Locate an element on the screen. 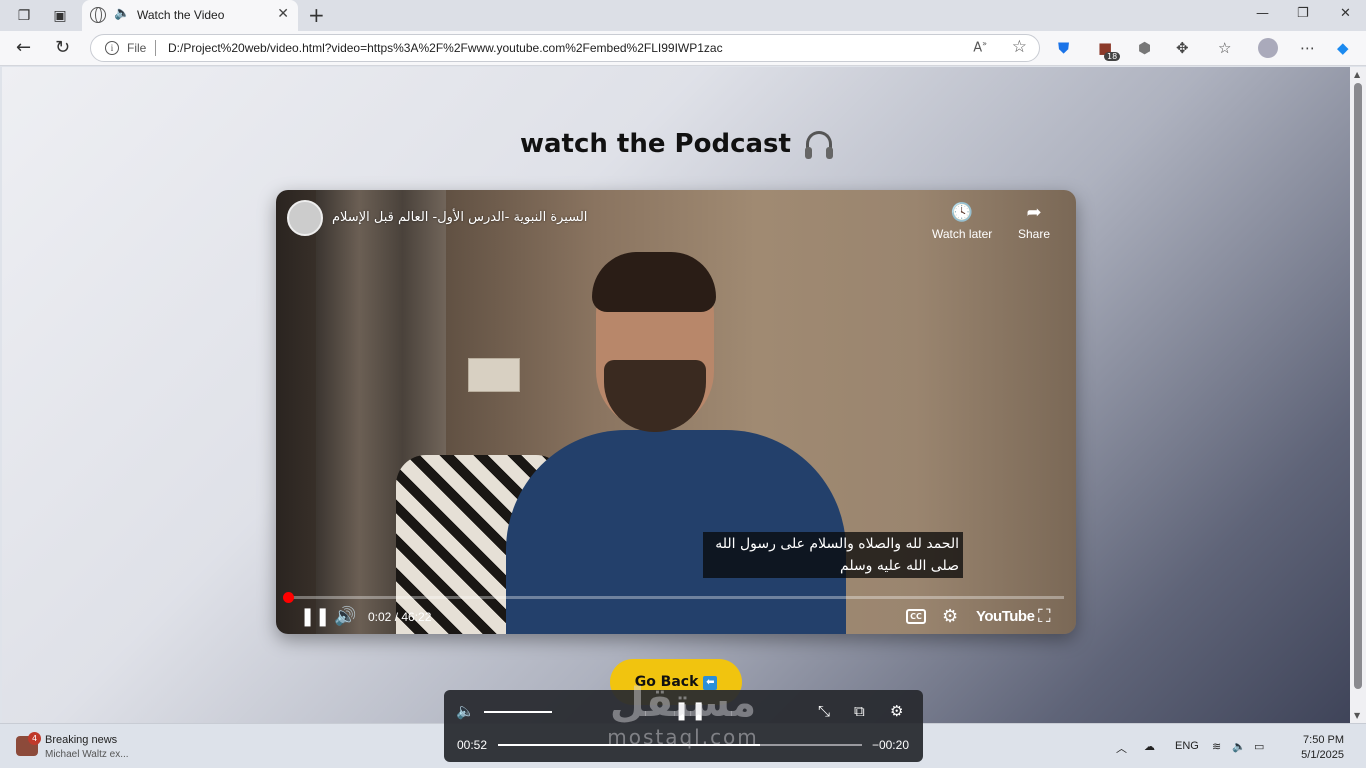 This screenshot has width=1366, height=768. watch-later-label: Watch later is located at coordinates (962, 234).